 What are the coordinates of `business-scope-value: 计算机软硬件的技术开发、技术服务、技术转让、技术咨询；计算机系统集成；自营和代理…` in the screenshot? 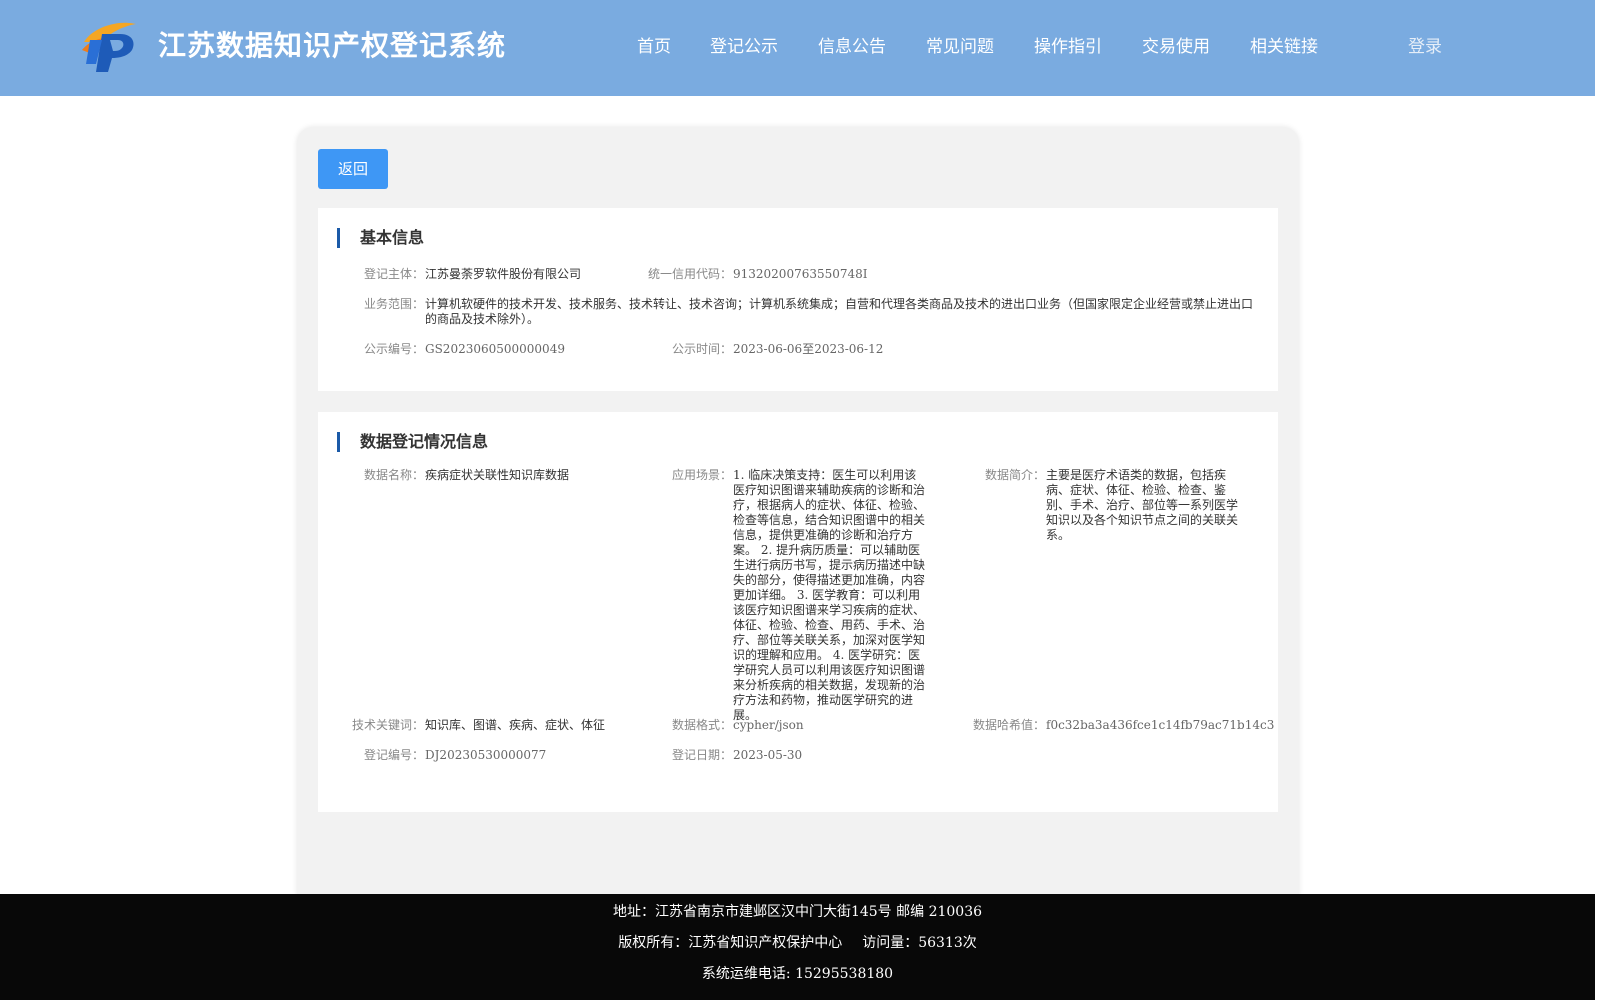 It's located at (839, 311).